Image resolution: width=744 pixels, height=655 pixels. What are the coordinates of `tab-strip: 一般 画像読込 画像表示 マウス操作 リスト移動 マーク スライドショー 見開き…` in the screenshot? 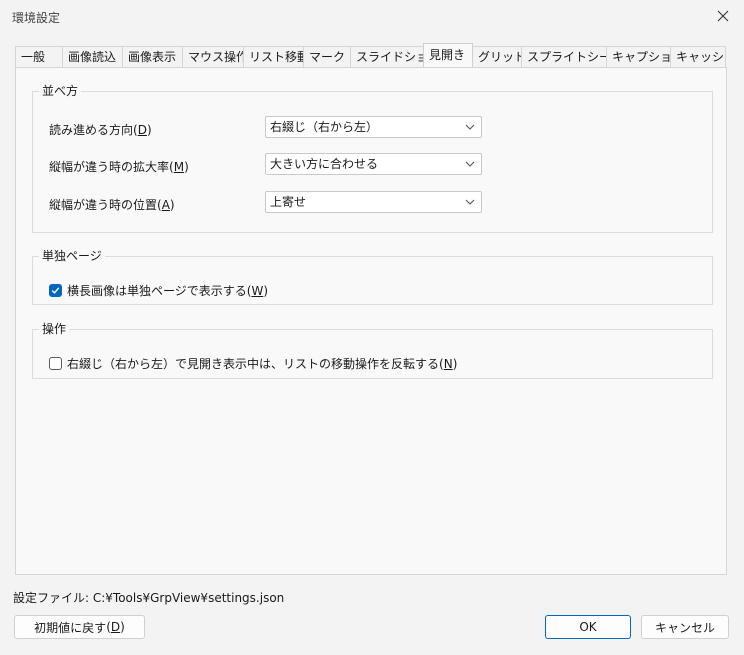 It's located at (371, 55).